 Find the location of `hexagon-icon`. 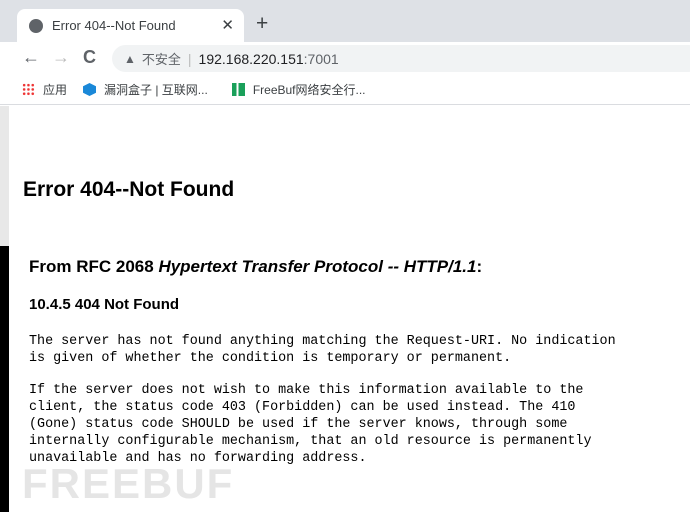

hexagon-icon is located at coordinates (90, 89).